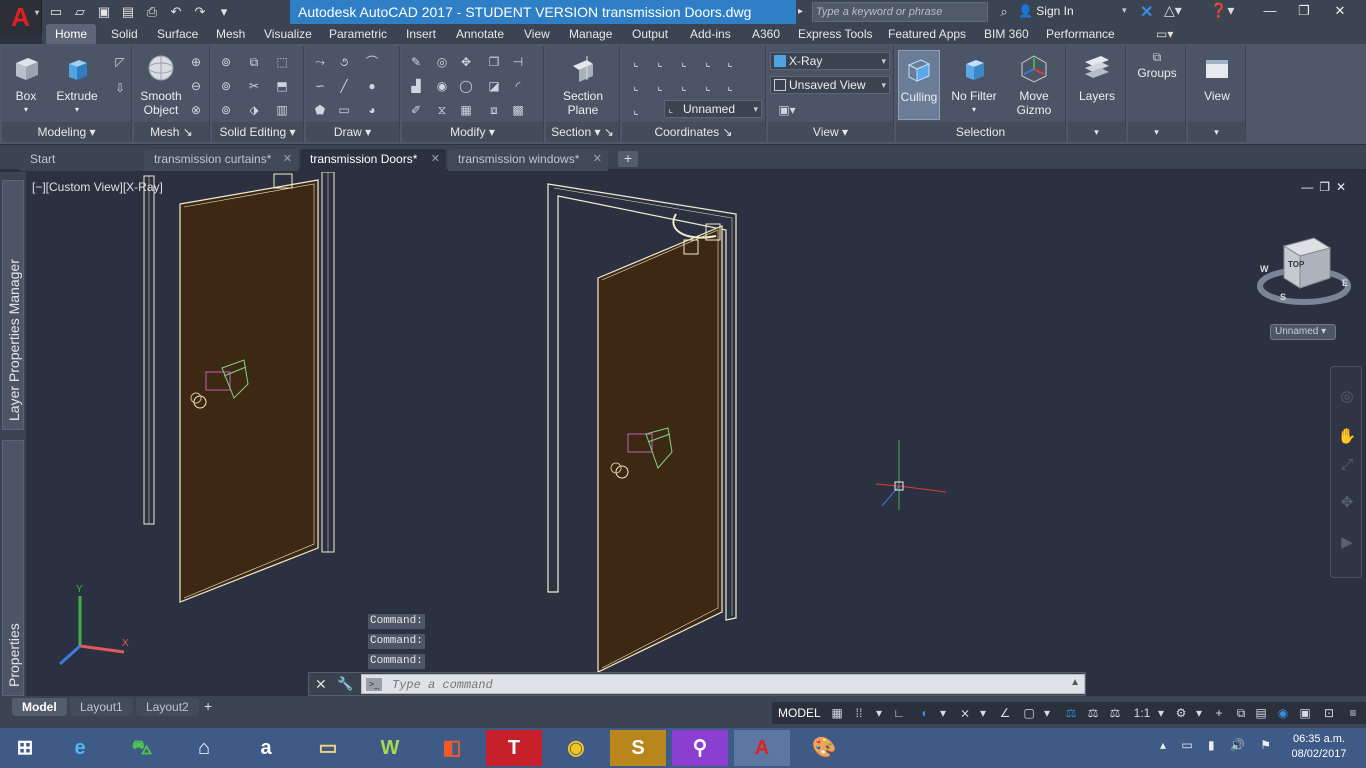 The width and height of the screenshot is (1366, 768). Describe the element at coordinates (282, 86) in the screenshot. I see `extrude-faces-icon: ⬒` at that location.